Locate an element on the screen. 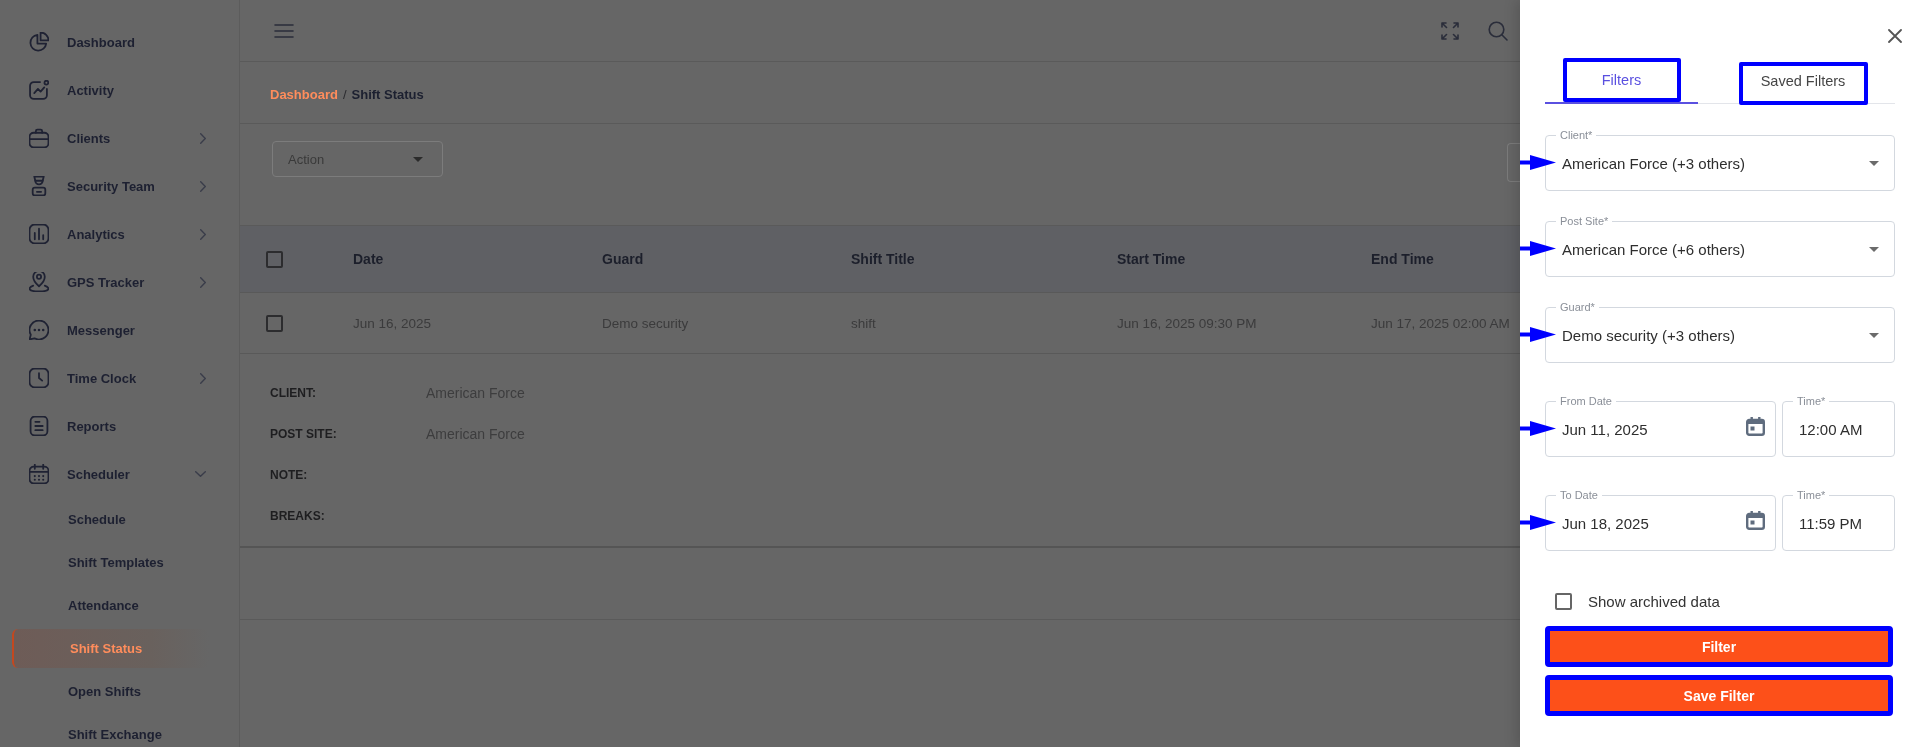 The image size is (1919, 747). briefcase-icon is located at coordinates (39, 138).